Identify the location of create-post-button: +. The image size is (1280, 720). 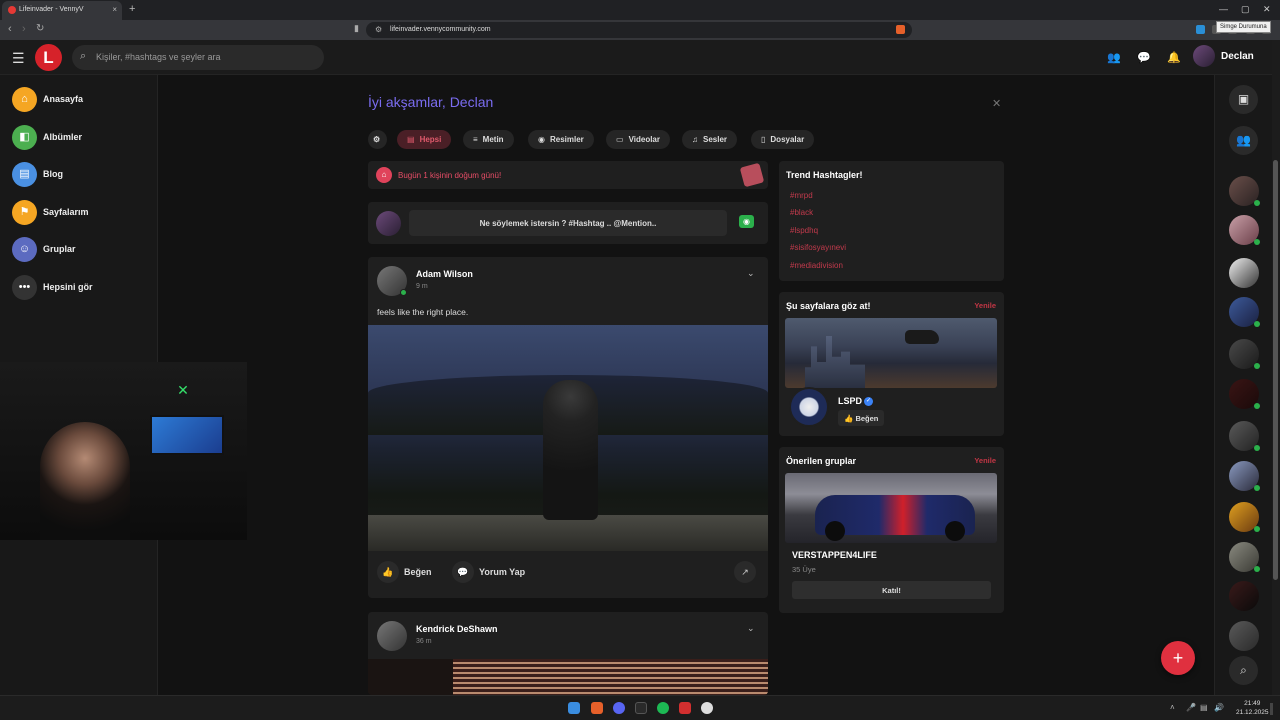
(1178, 658).